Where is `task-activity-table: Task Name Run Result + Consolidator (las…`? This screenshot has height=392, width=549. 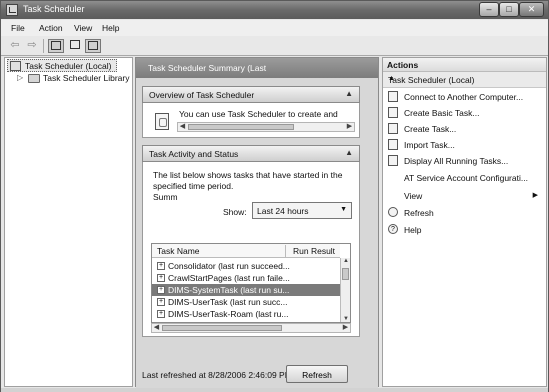 task-activity-table: Task Name Run Result + Consolidator (las… is located at coordinates (251, 283).